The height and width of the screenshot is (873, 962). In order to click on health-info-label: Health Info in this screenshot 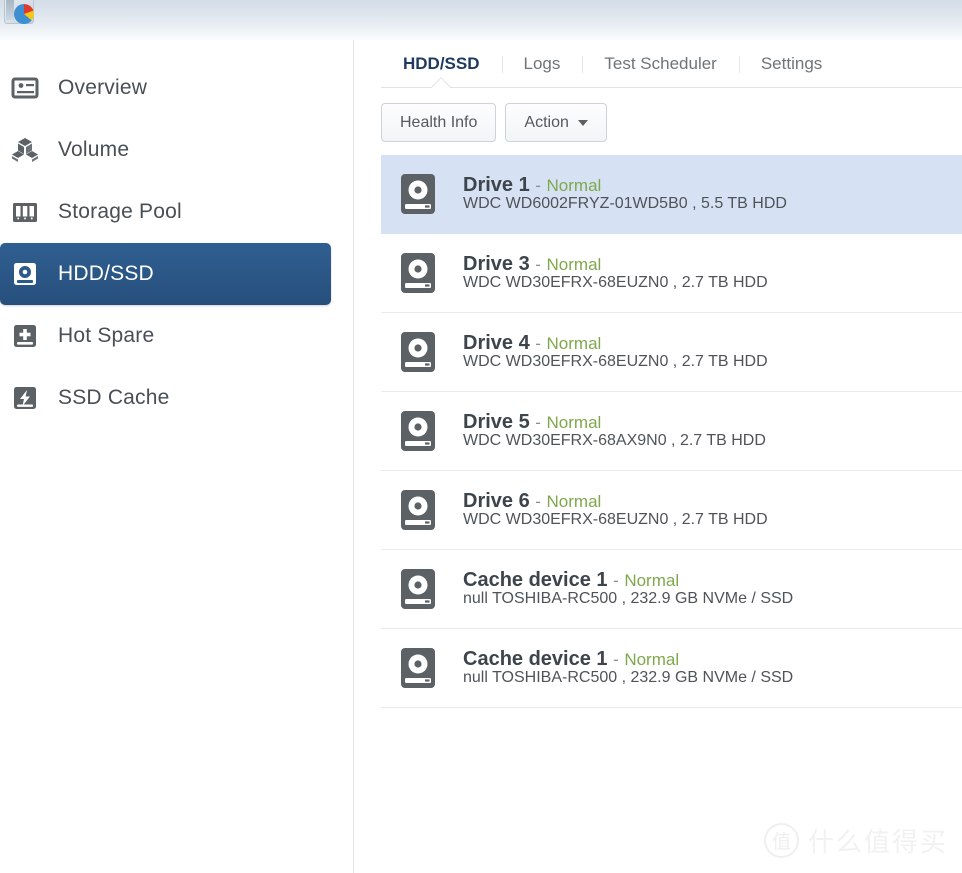, I will do `click(439, 122)`.